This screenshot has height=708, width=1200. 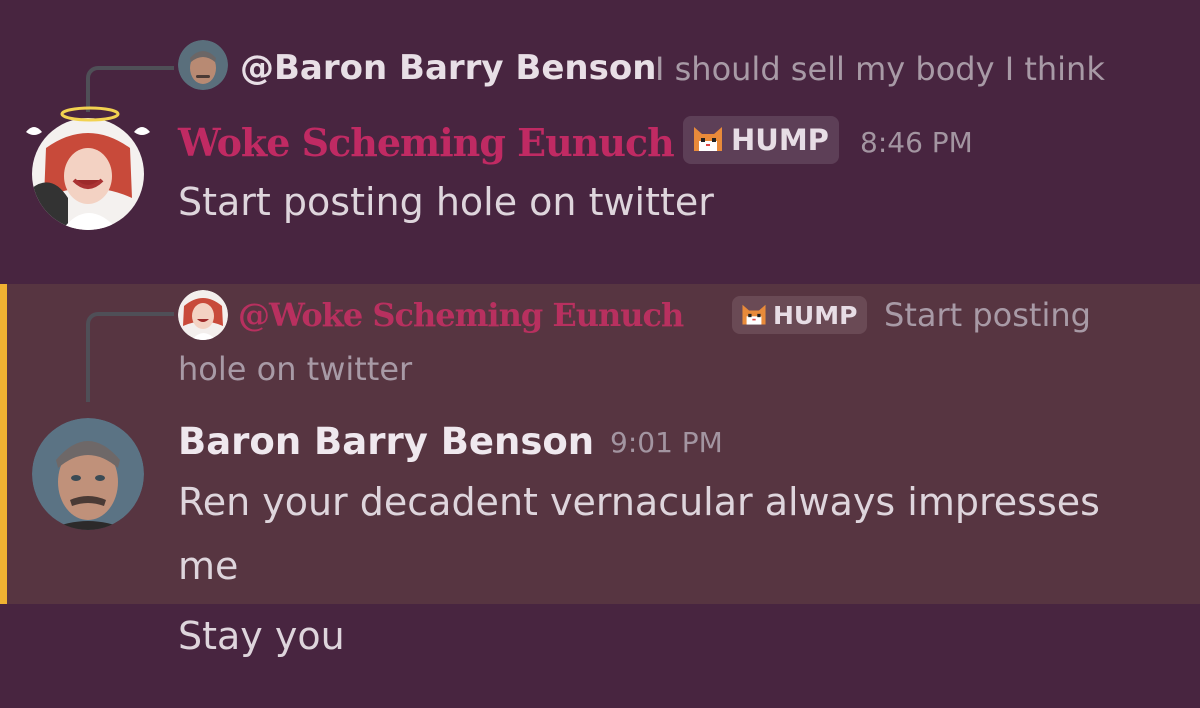 What do you see at coordinates (88, 474) in the screenshot?
I see `avatar-baron` at bounding box center [88, 474].